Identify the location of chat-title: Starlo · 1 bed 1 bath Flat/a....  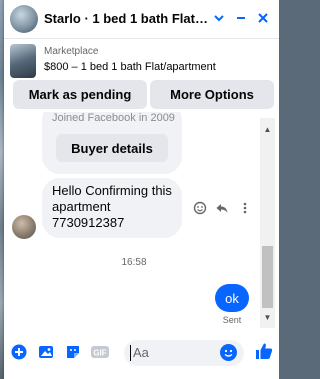
(127, 18).